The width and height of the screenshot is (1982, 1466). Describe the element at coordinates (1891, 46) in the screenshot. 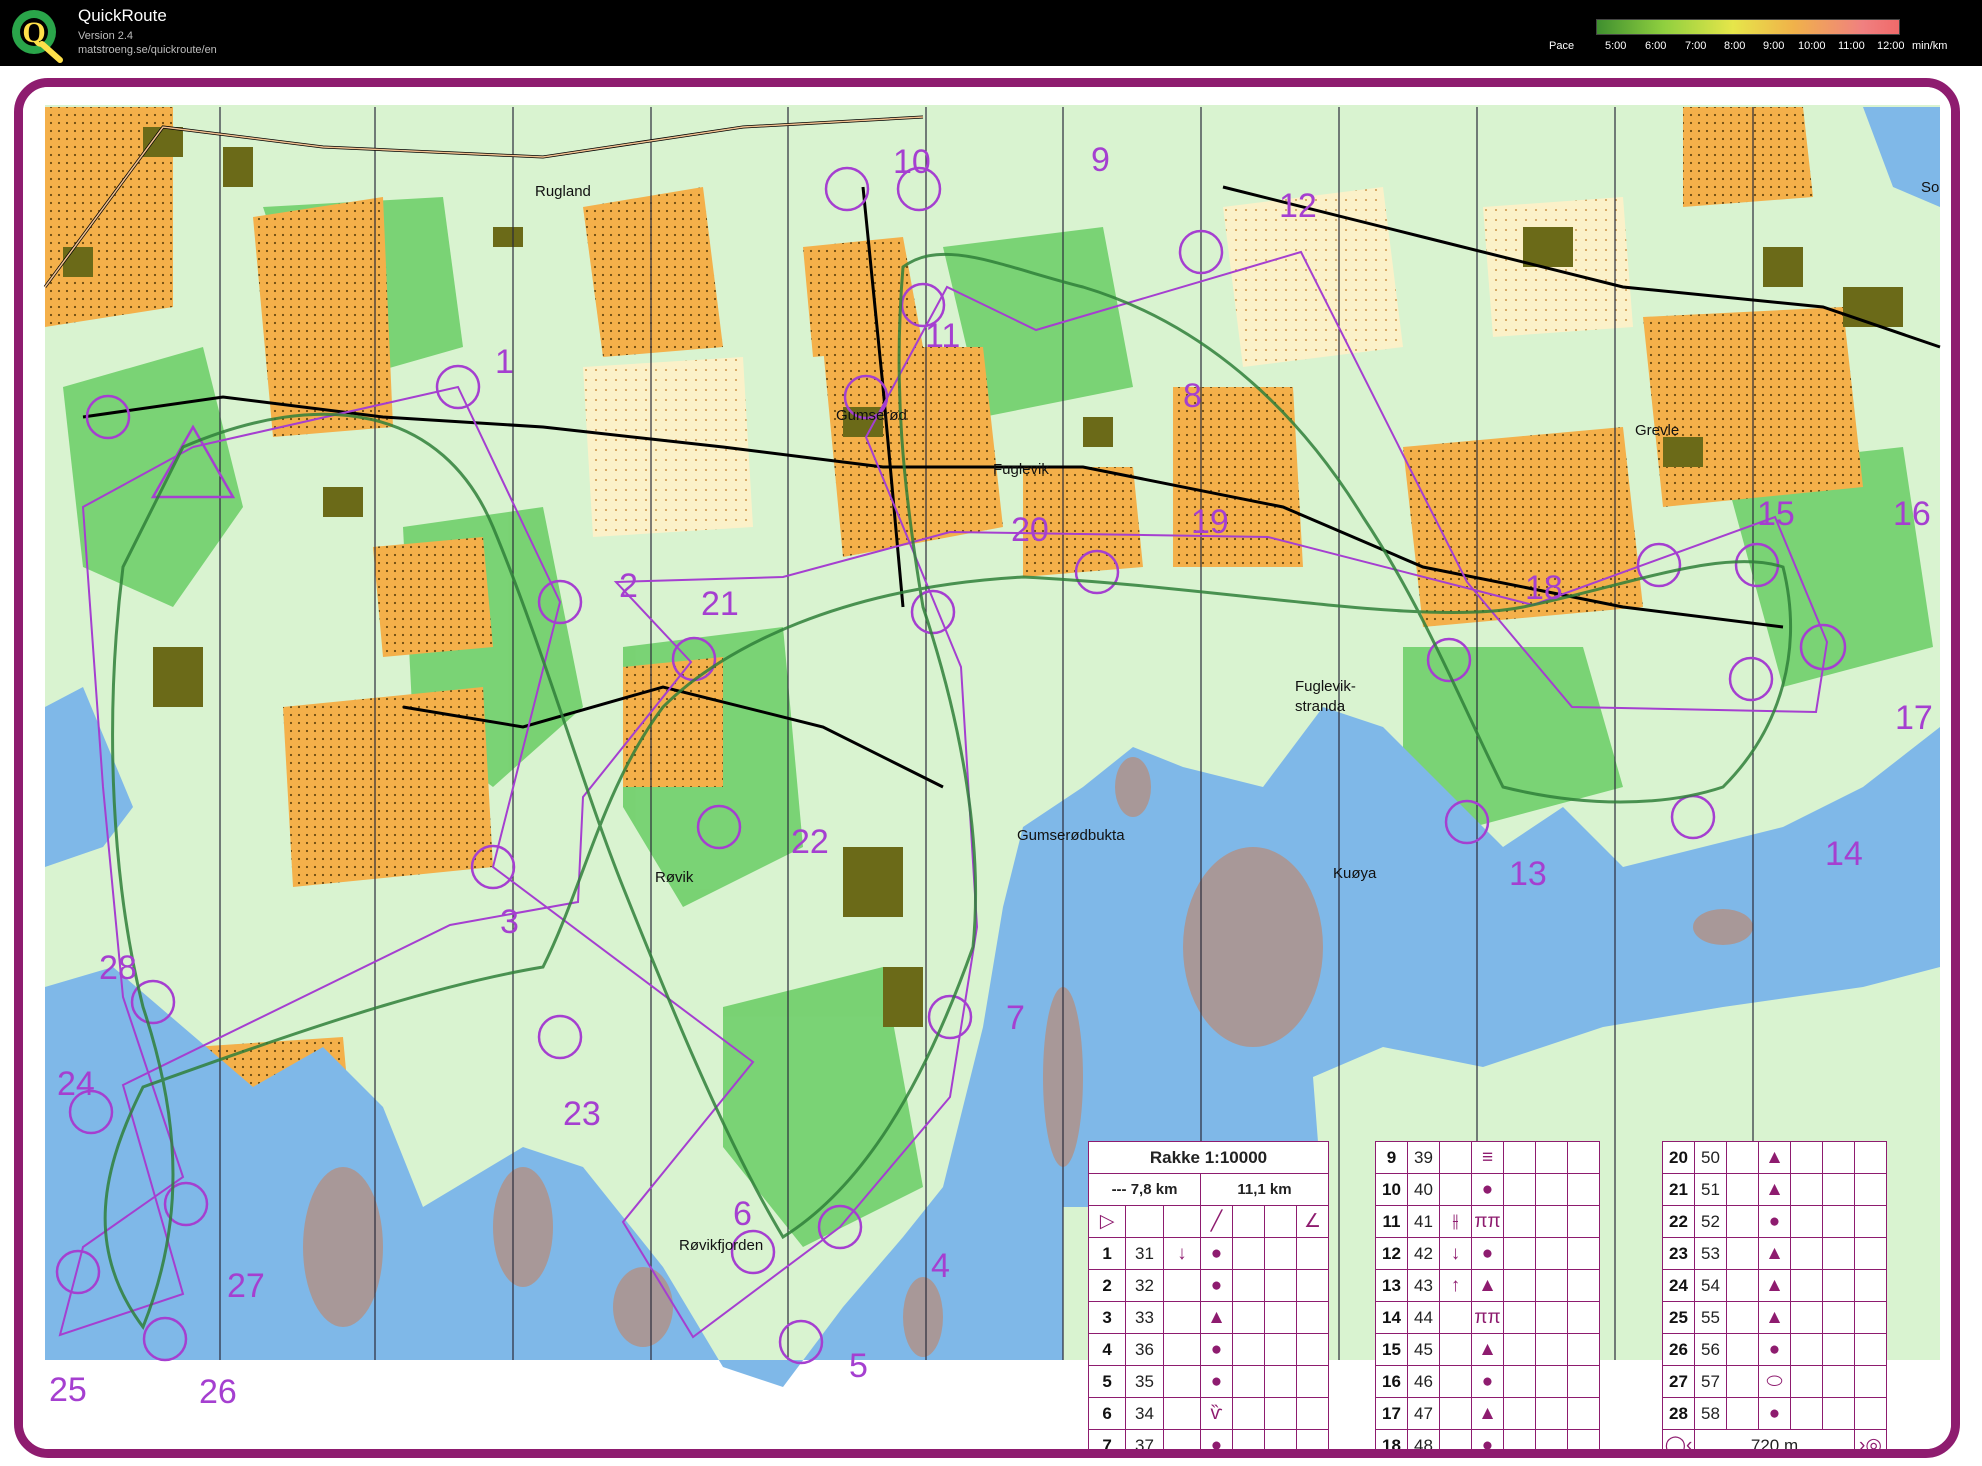

I see `pace-tick: 12:00` at that location.